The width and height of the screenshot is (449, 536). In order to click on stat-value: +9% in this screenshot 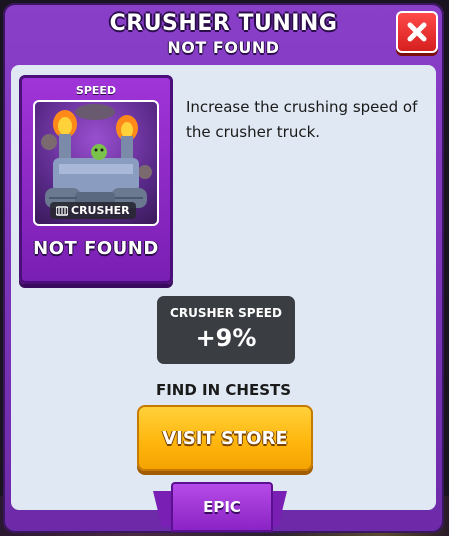, I will do `click(226, 338)`.